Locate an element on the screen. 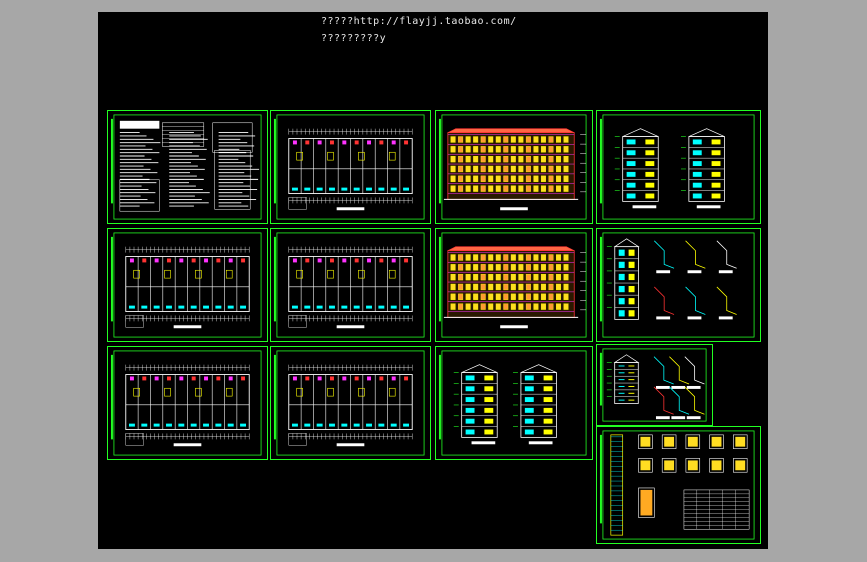 This screenshot has width=867, height=562. sheet-side-elevations is located at coordinates (514, 403).